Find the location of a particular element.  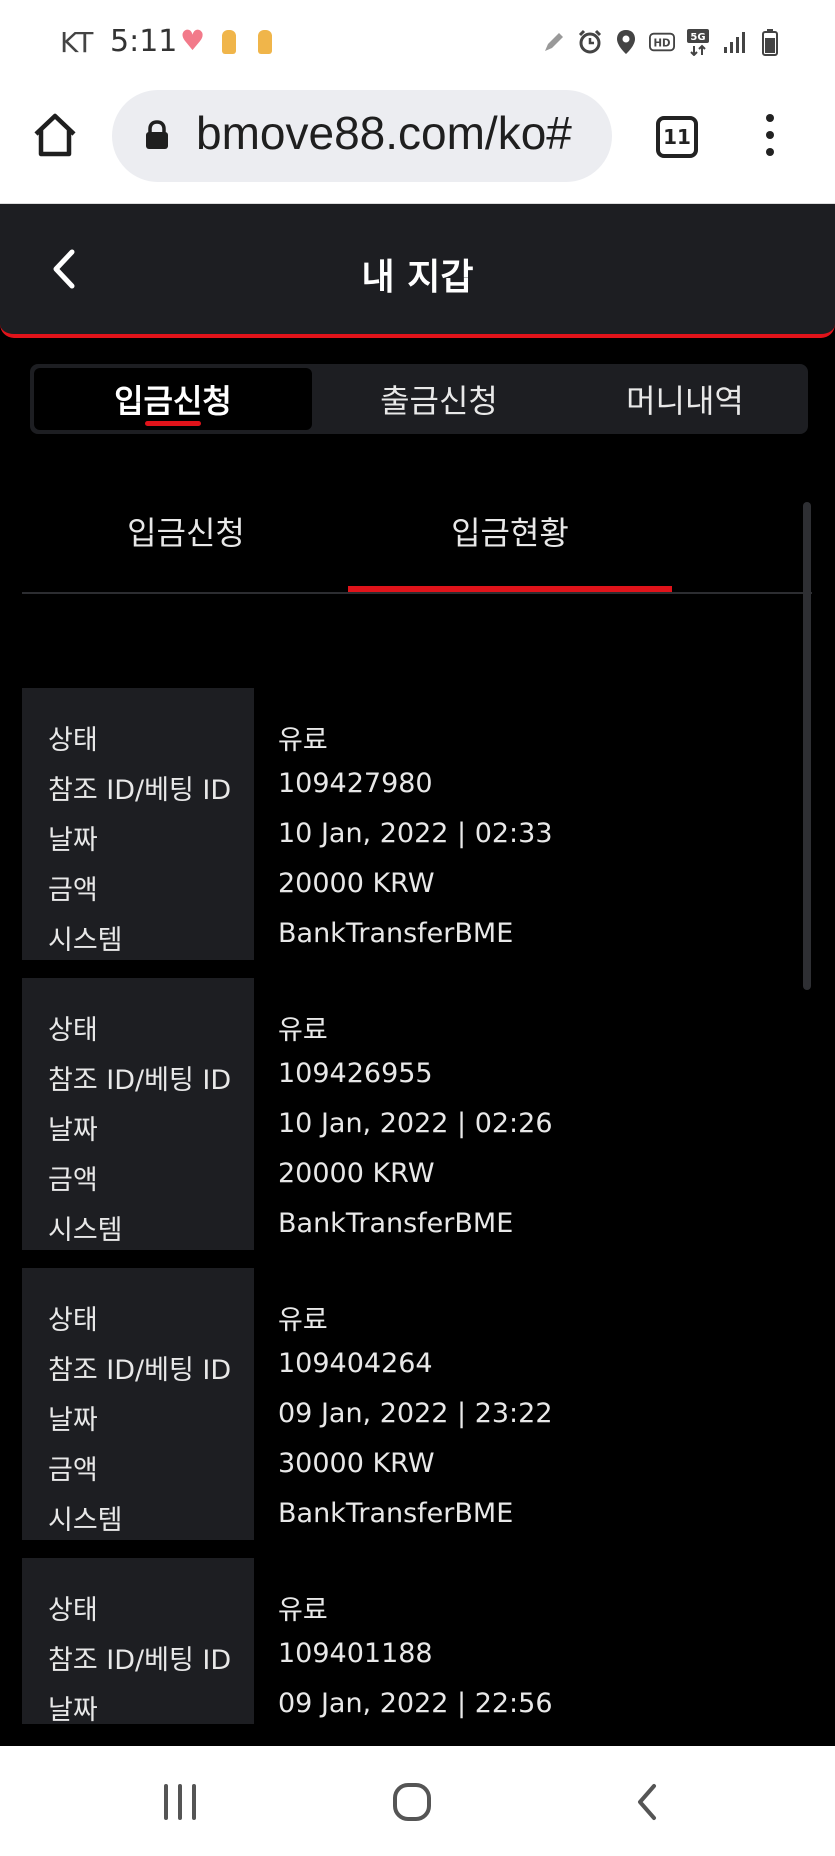

tab-withdrawal-request: 출금신청 is located at coordinates (439, 399).